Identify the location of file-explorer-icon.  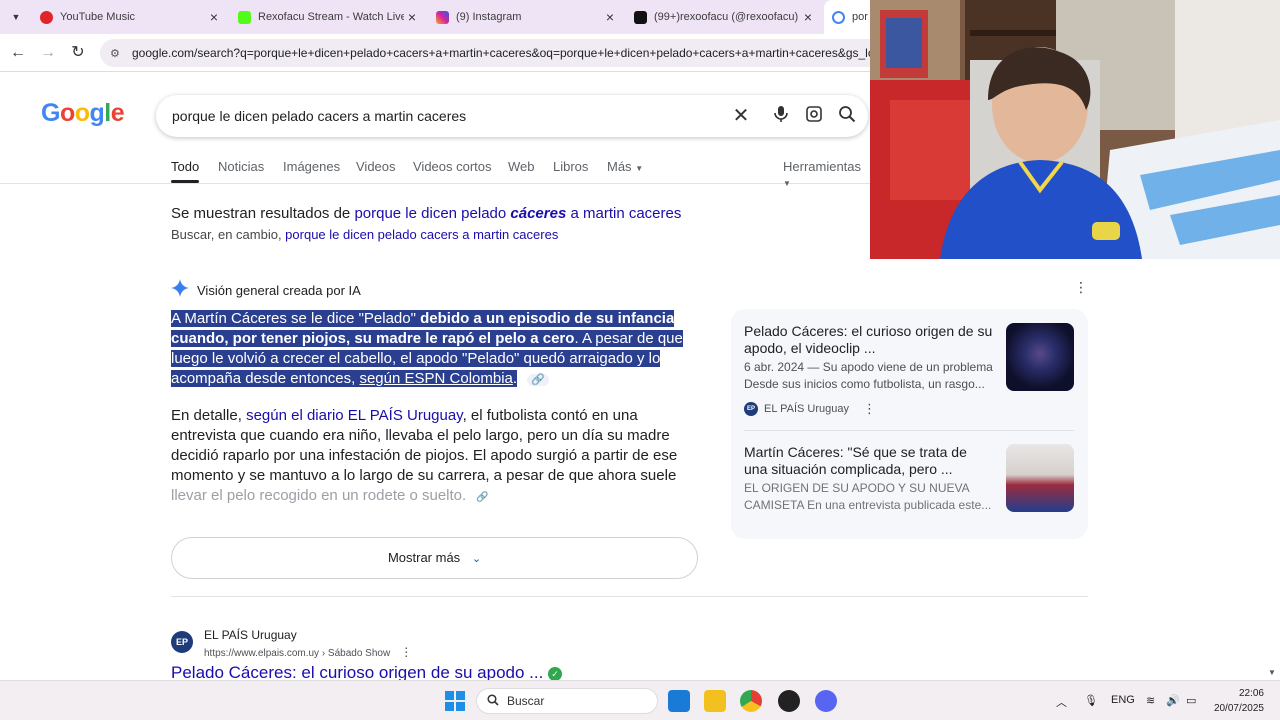
(715, 701).